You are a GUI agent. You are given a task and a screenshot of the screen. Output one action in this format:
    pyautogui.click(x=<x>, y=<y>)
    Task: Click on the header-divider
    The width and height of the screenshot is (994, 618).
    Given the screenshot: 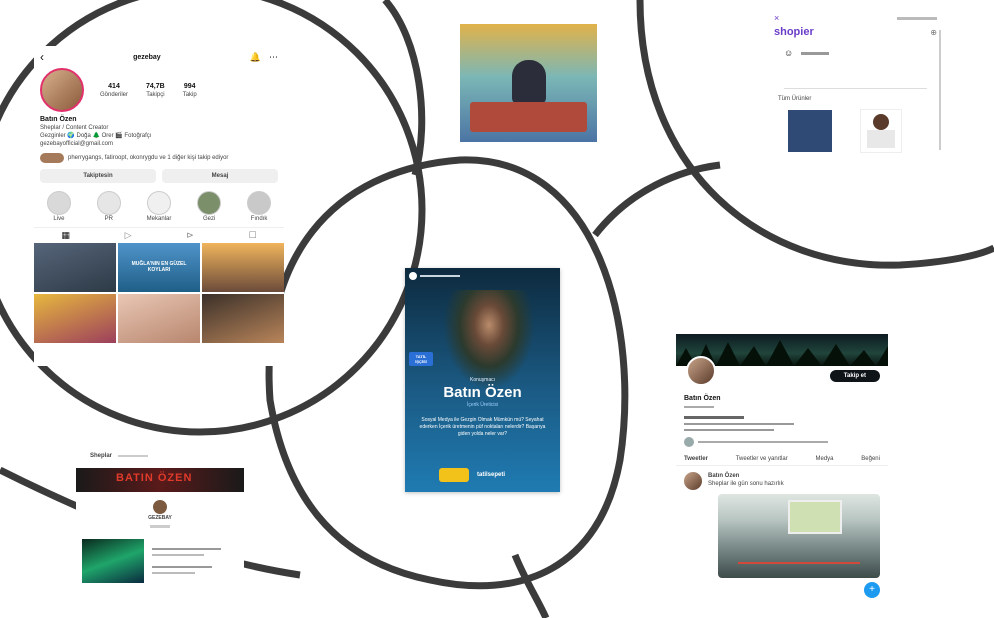 What is the action you would take?
    pyautogui.click(x=133, y=456)
    